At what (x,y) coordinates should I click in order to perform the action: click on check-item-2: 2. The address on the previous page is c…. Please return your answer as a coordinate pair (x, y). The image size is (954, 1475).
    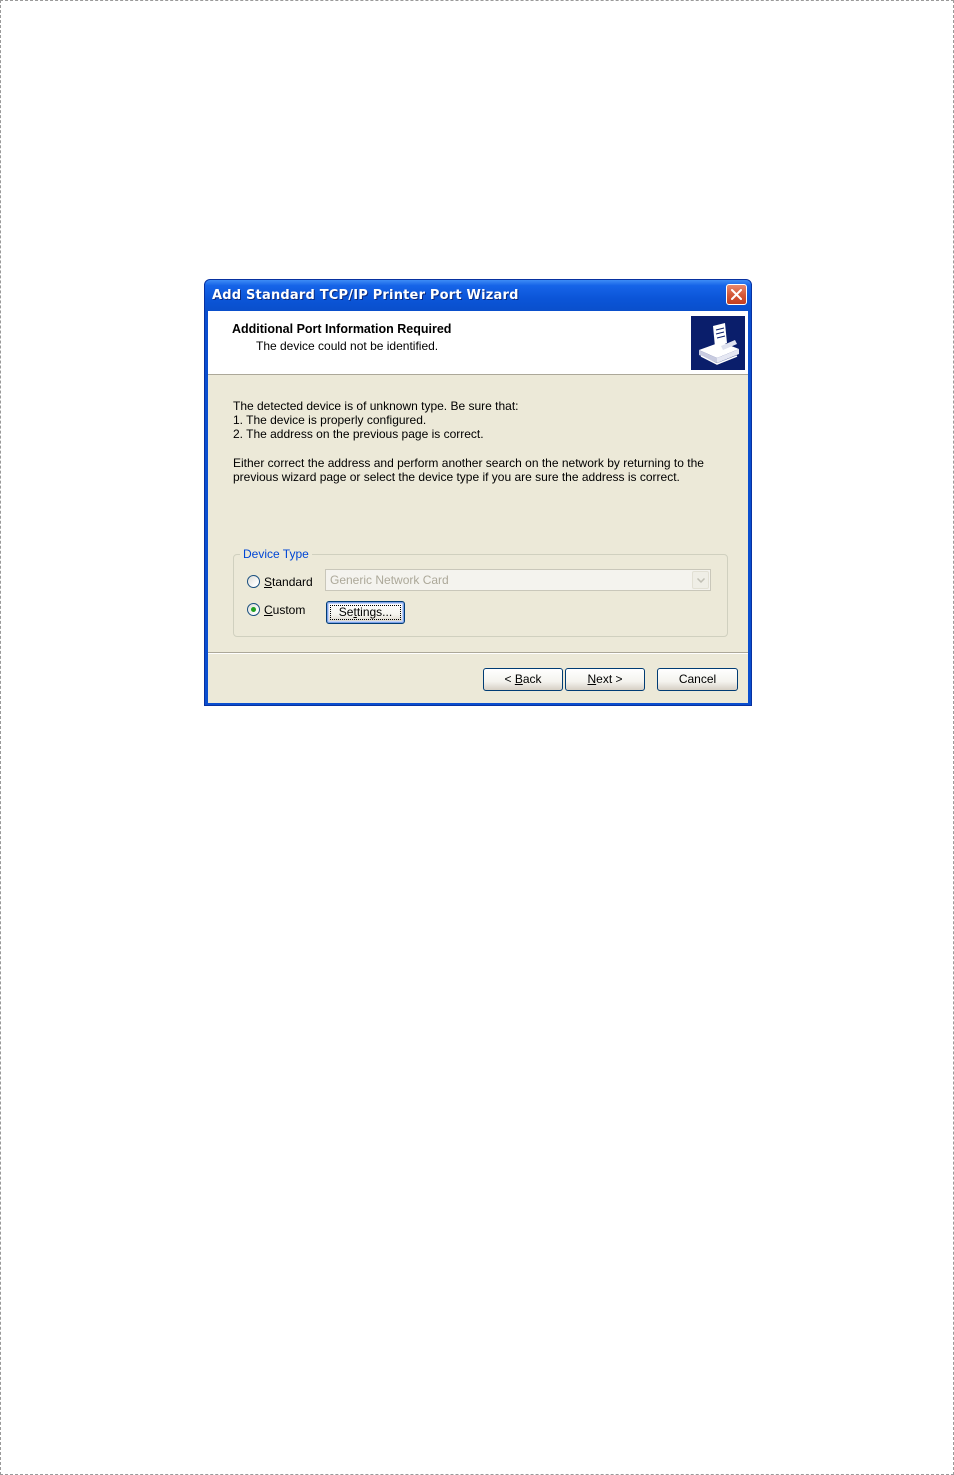
    Looking at the image, I should click on (358, 434).